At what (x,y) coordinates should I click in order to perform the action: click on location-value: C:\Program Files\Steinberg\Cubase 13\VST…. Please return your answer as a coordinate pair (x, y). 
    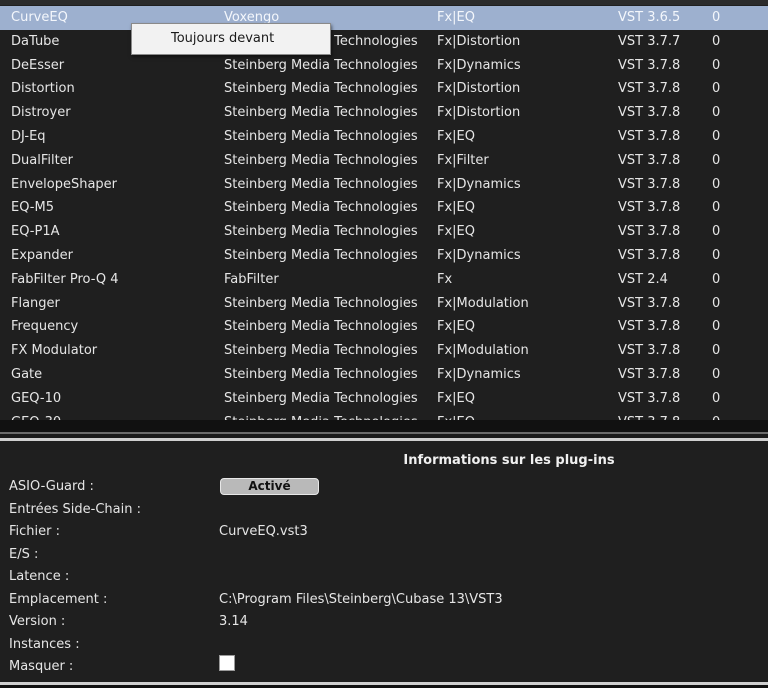
    Looking at the image, I should click on (361, 599).